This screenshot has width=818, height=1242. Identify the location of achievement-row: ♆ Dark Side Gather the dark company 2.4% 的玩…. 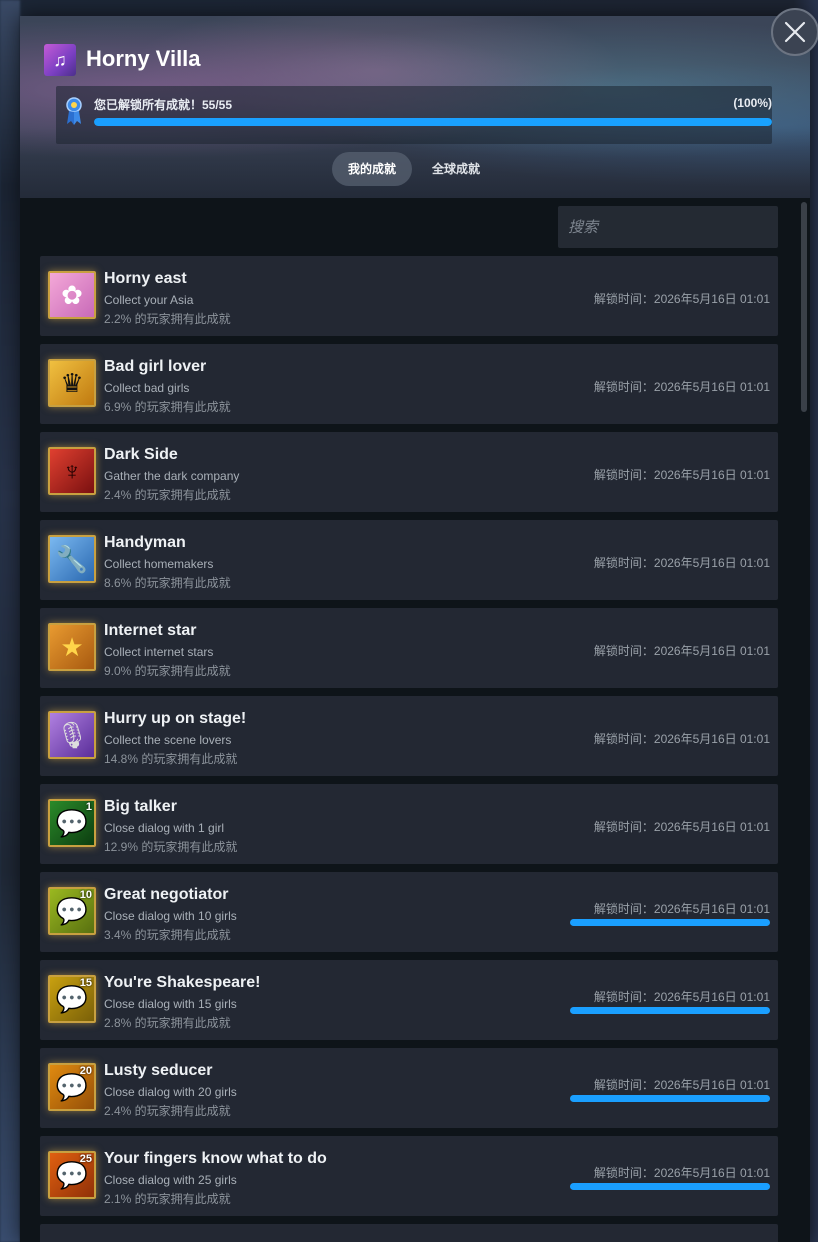
(409, 472).